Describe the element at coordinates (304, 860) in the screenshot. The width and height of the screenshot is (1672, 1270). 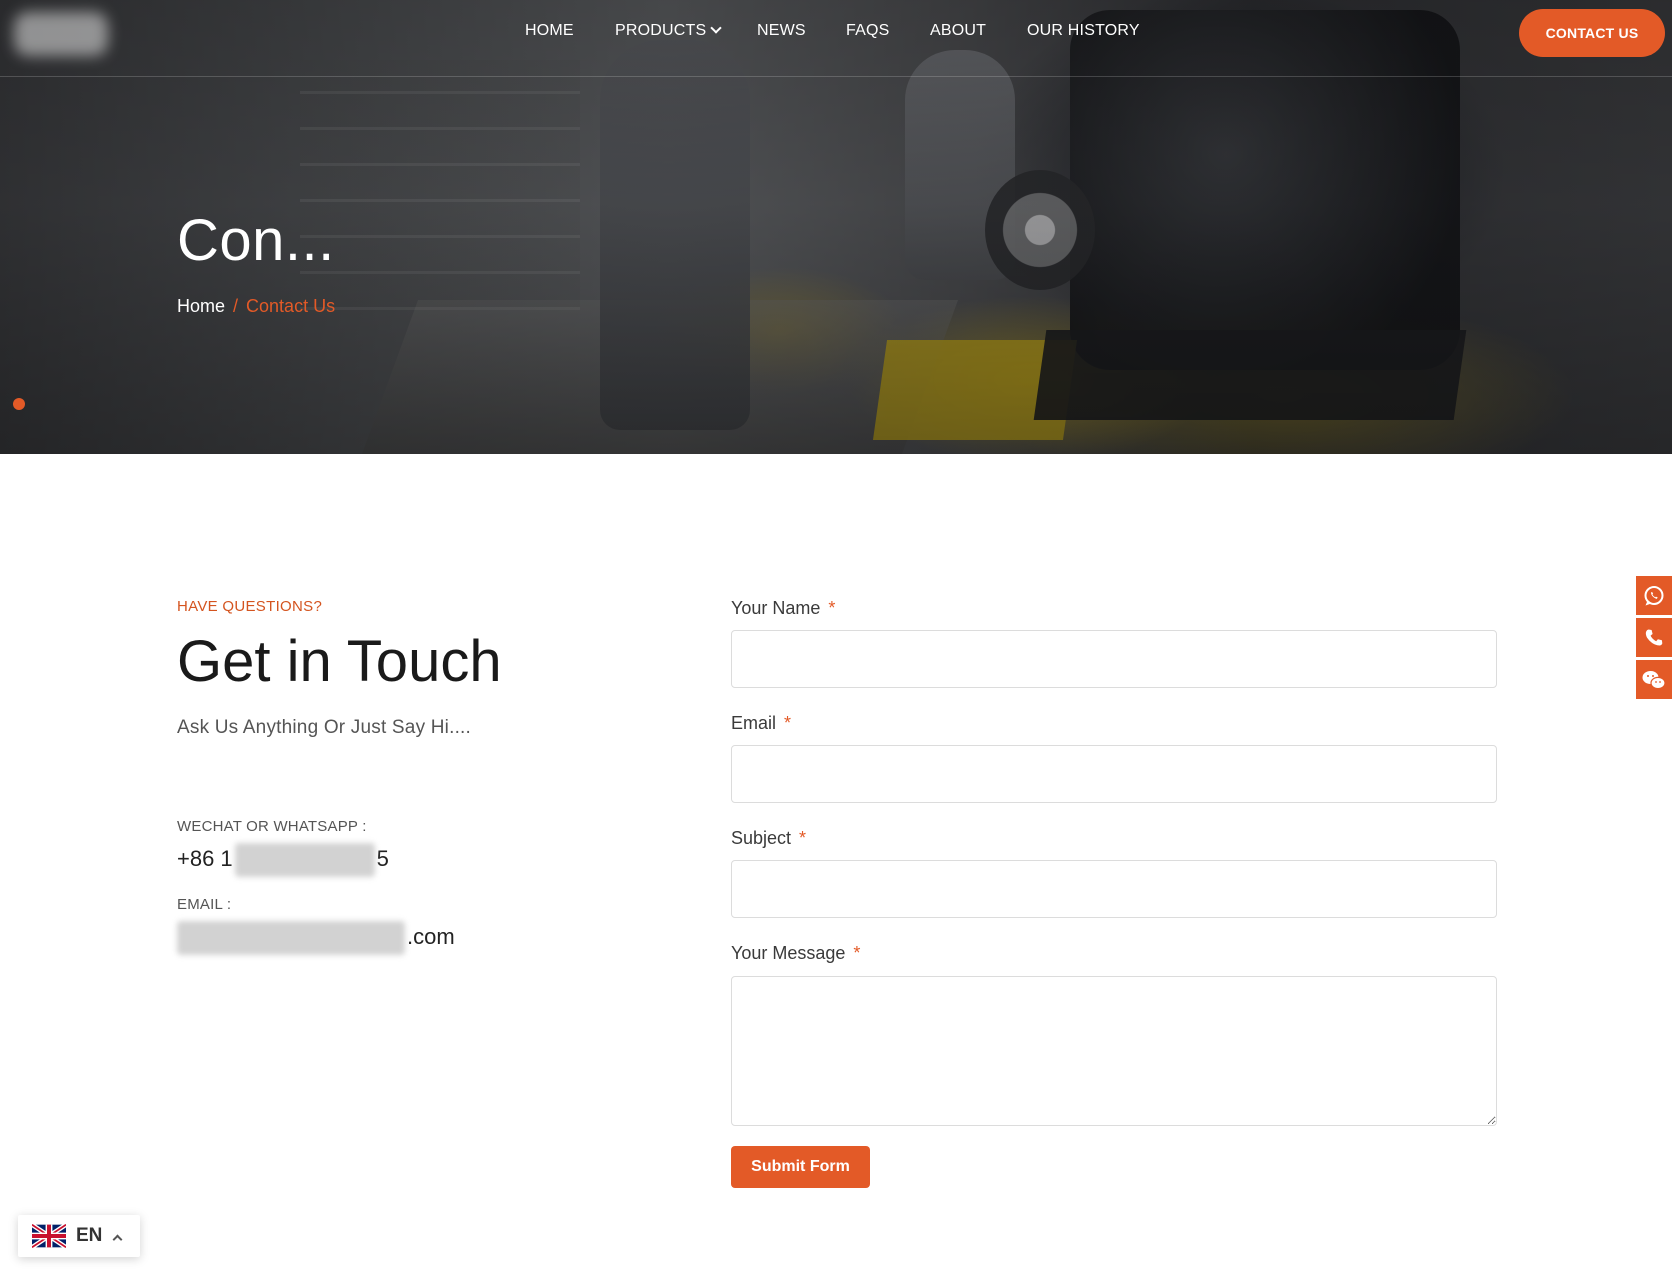
I see `redacted-phone-digits` at that location.